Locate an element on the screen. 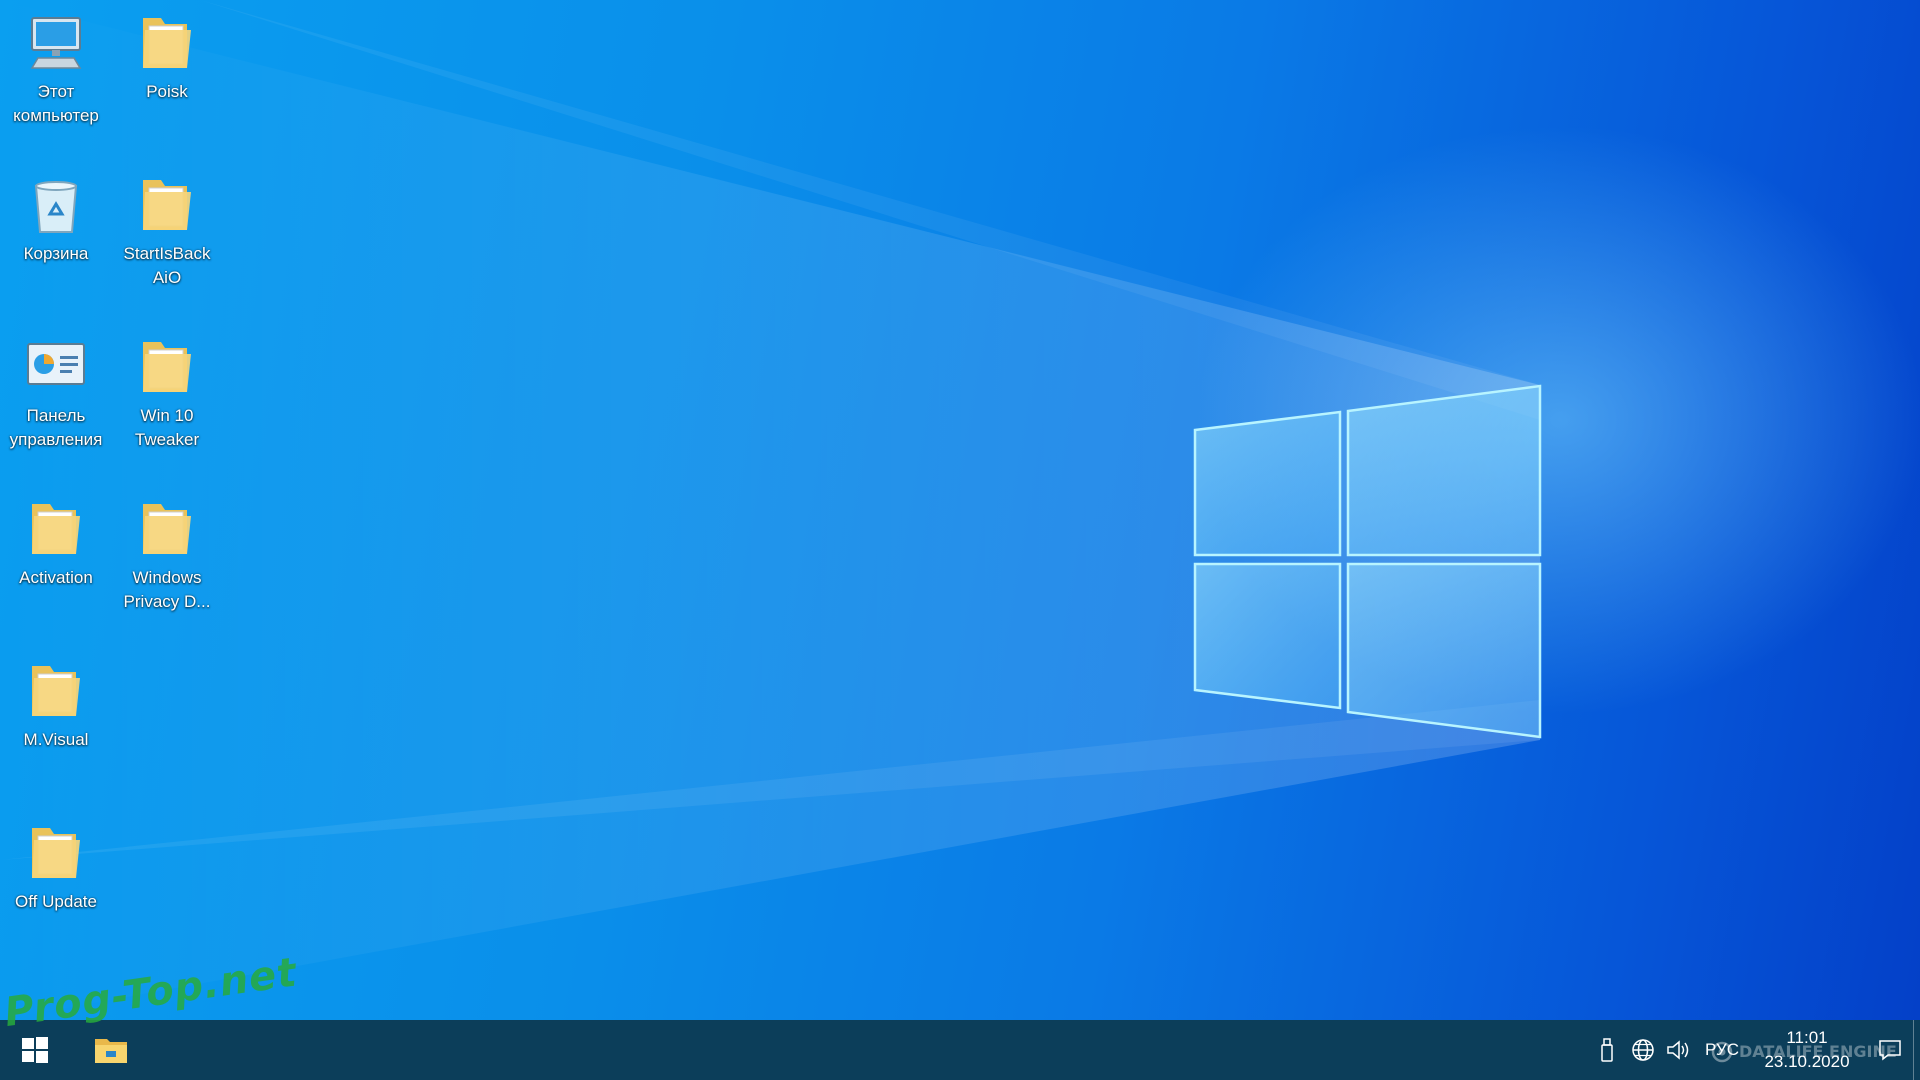 This screenshot has height=1080, width=1920. desktop-icon-this-pc: Этот компьютер is located at coordinates (56, 69).